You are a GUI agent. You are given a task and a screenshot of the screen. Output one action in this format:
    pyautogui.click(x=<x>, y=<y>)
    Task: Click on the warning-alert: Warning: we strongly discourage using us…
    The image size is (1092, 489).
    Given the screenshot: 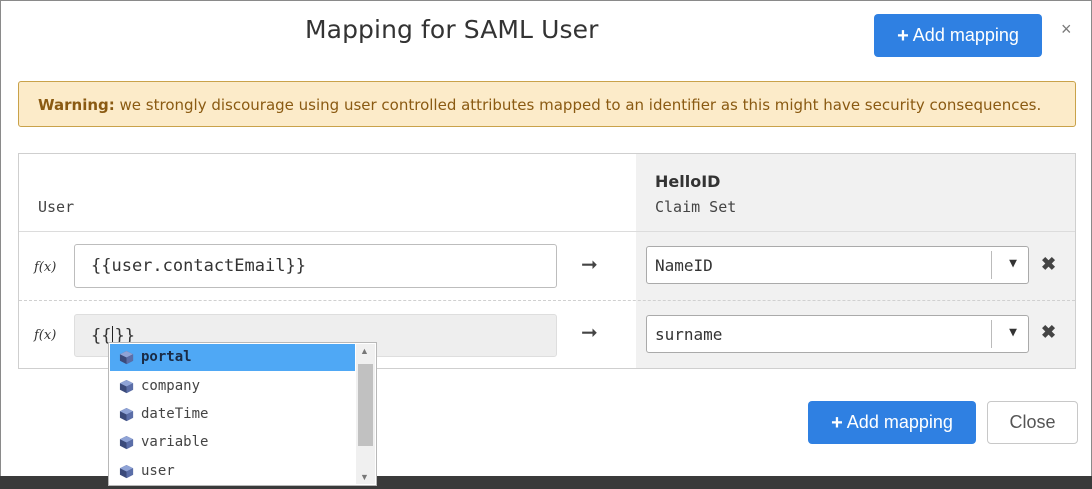 What is the action you would take?
    pyautogui.click(x=547, y=104)
    